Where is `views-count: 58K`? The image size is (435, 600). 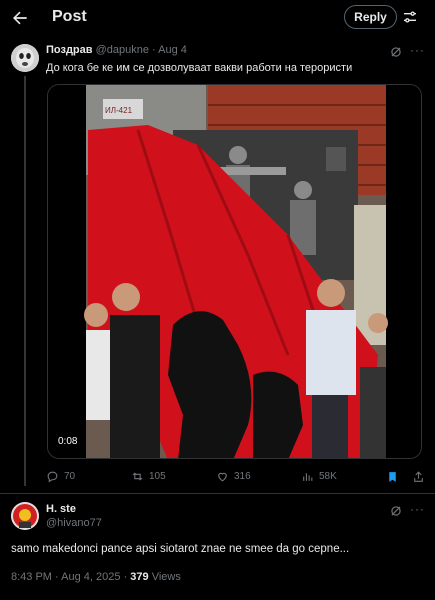 views-count: 58K is located at coordinates (328, 476).